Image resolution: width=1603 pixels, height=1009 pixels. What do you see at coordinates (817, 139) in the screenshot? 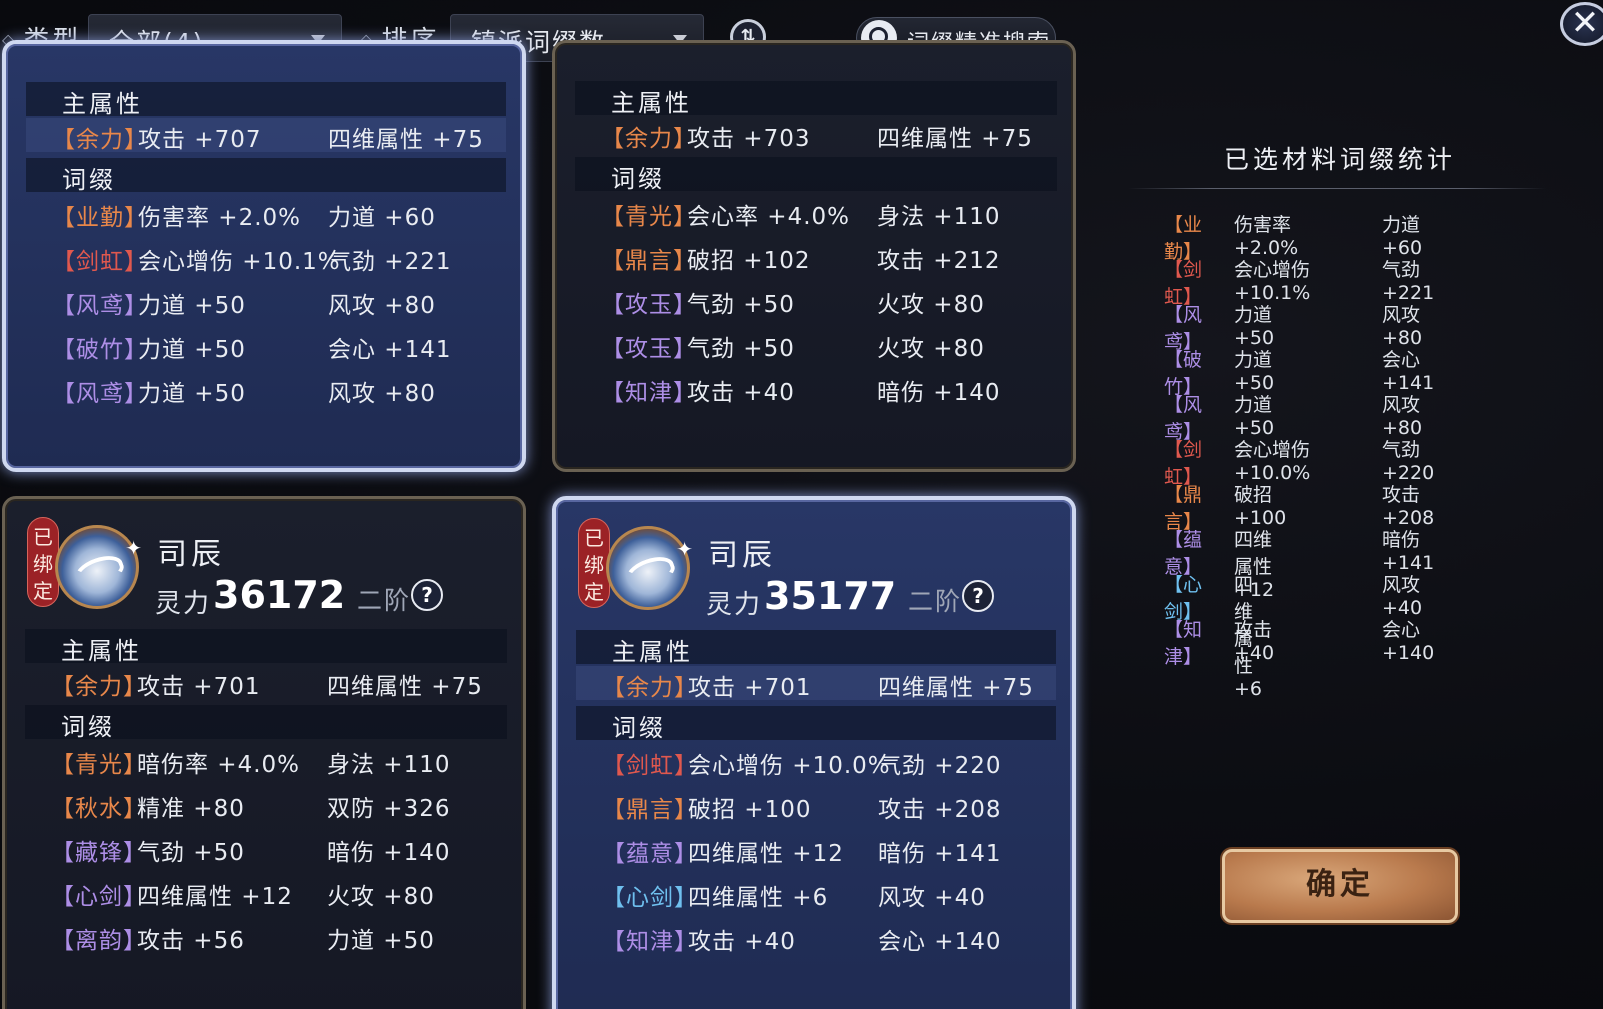
I see `main-attr-row: 【余力】 攻击 +703 四维属性 +75` at bounding box center [817, 139].